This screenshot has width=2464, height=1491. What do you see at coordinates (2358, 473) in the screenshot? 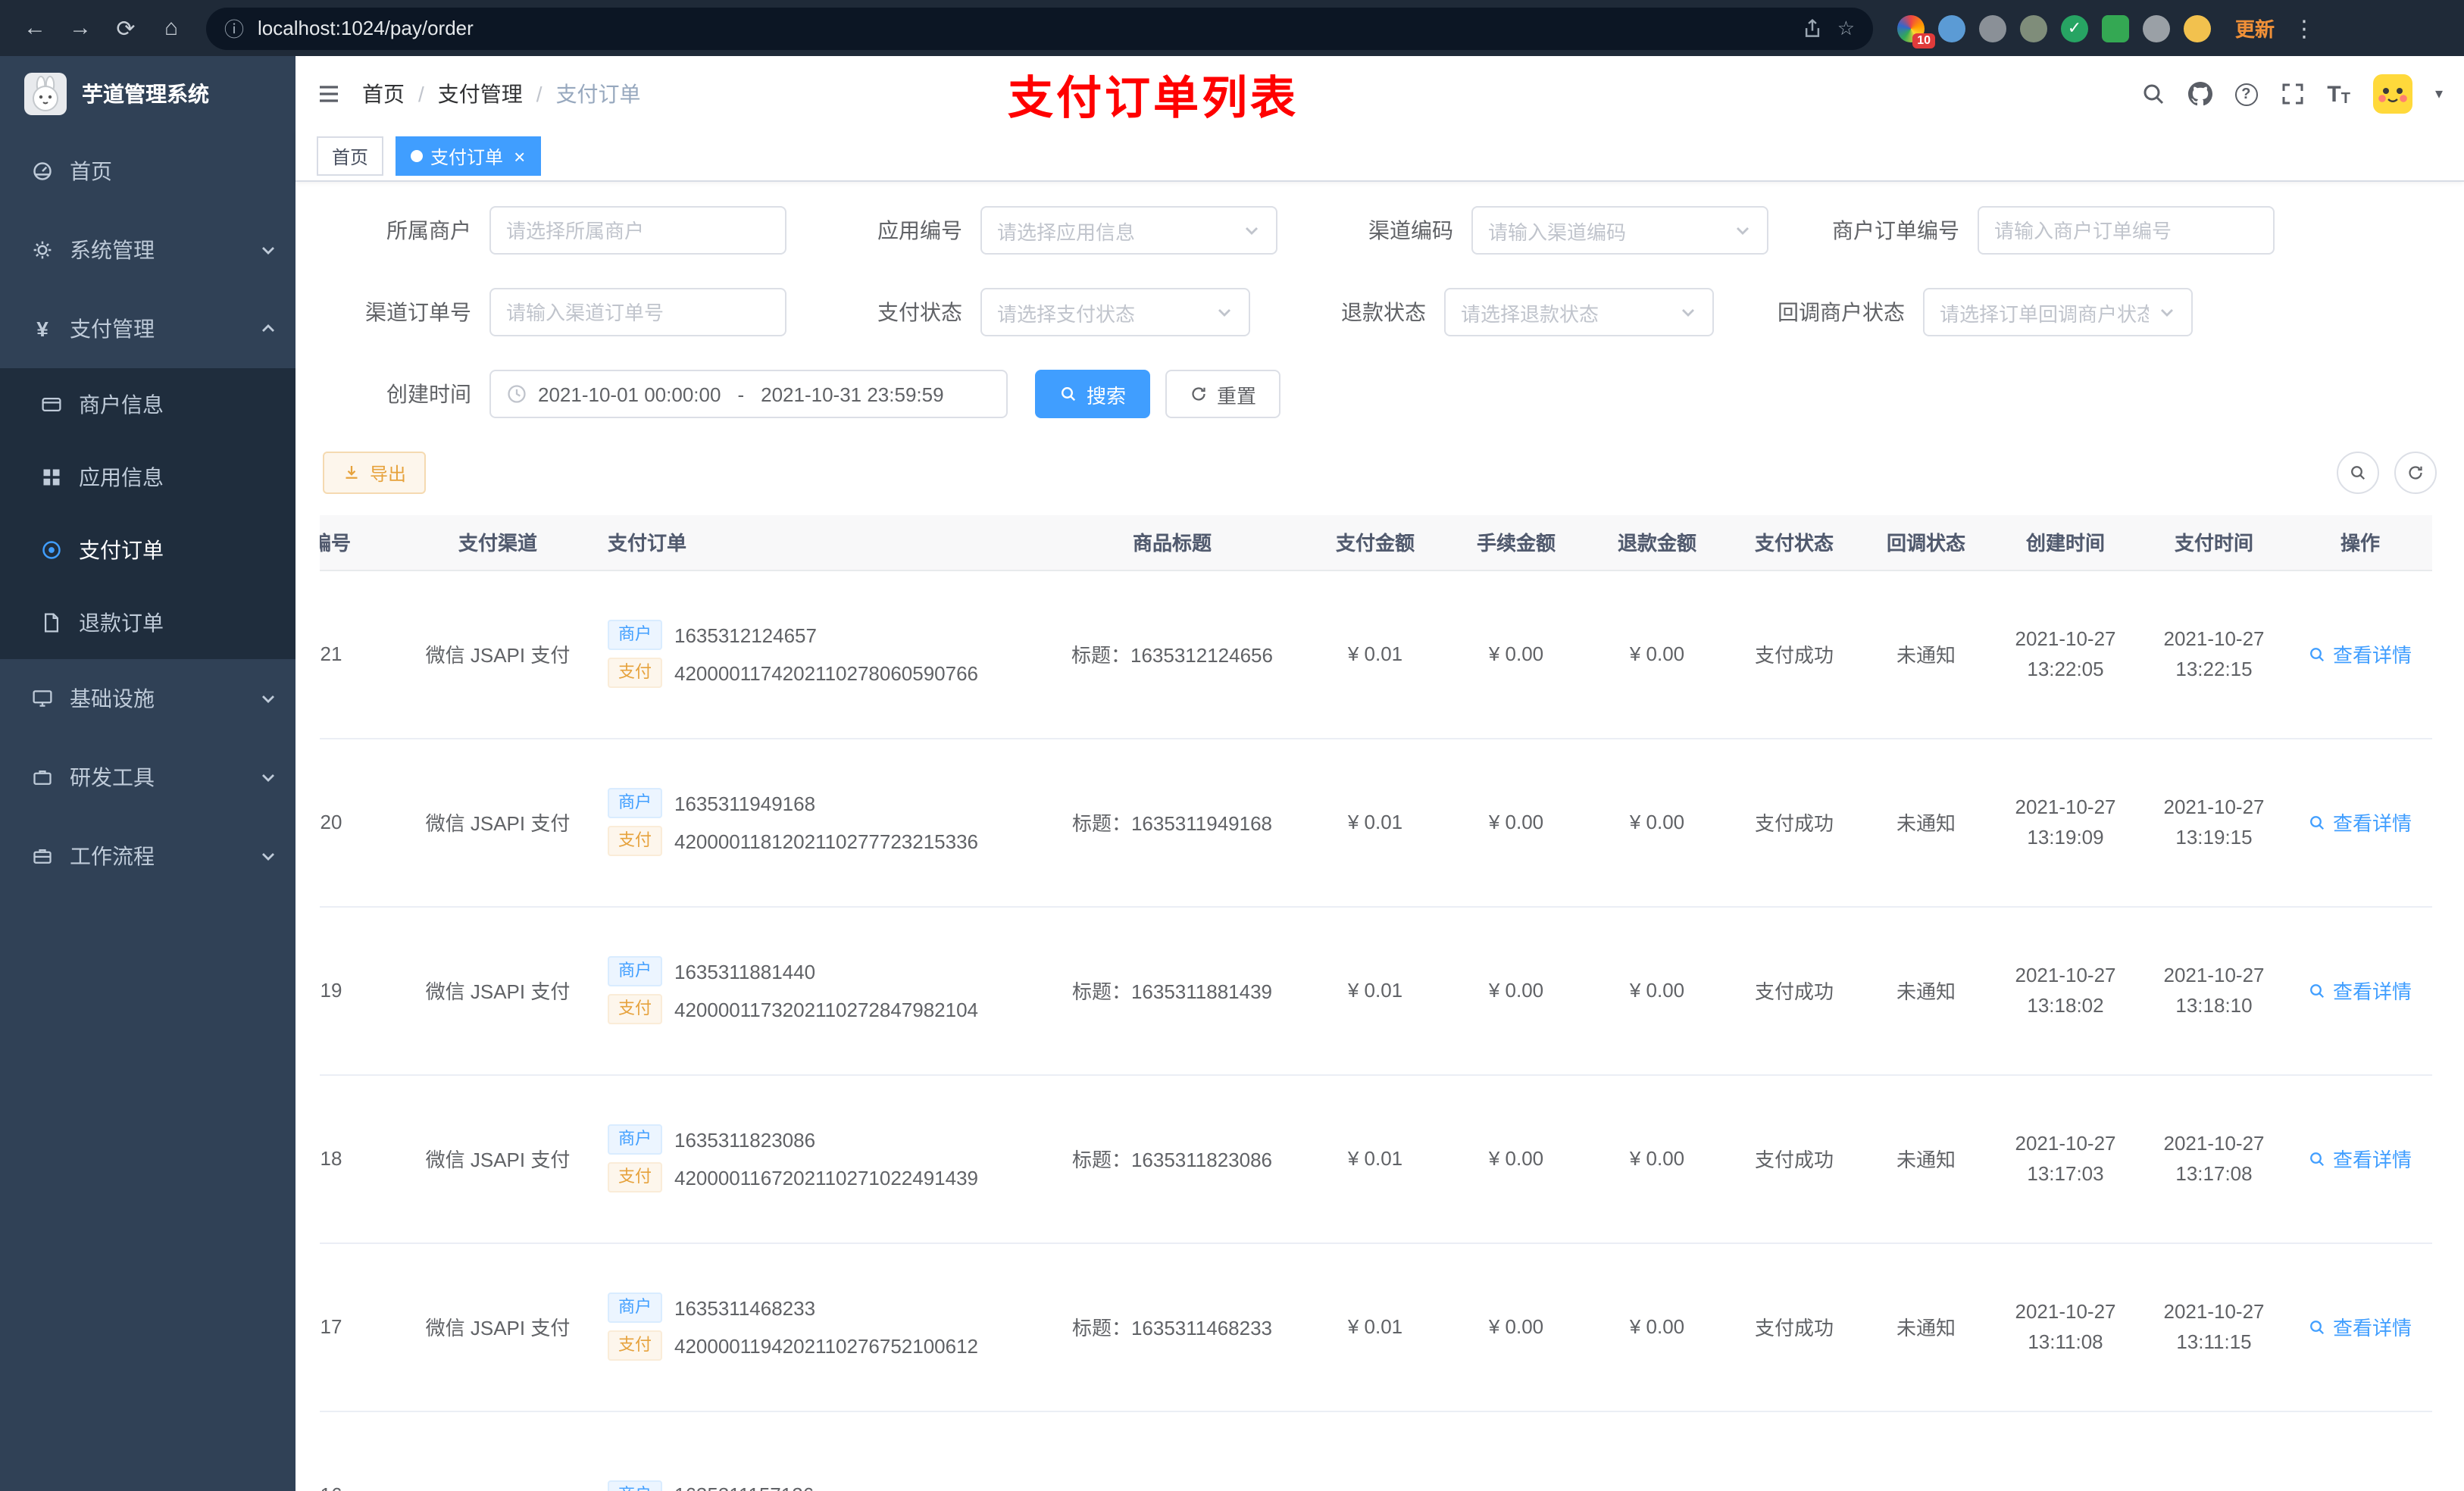
I see `toggle-search-button` at bounding box center [2358, 473].